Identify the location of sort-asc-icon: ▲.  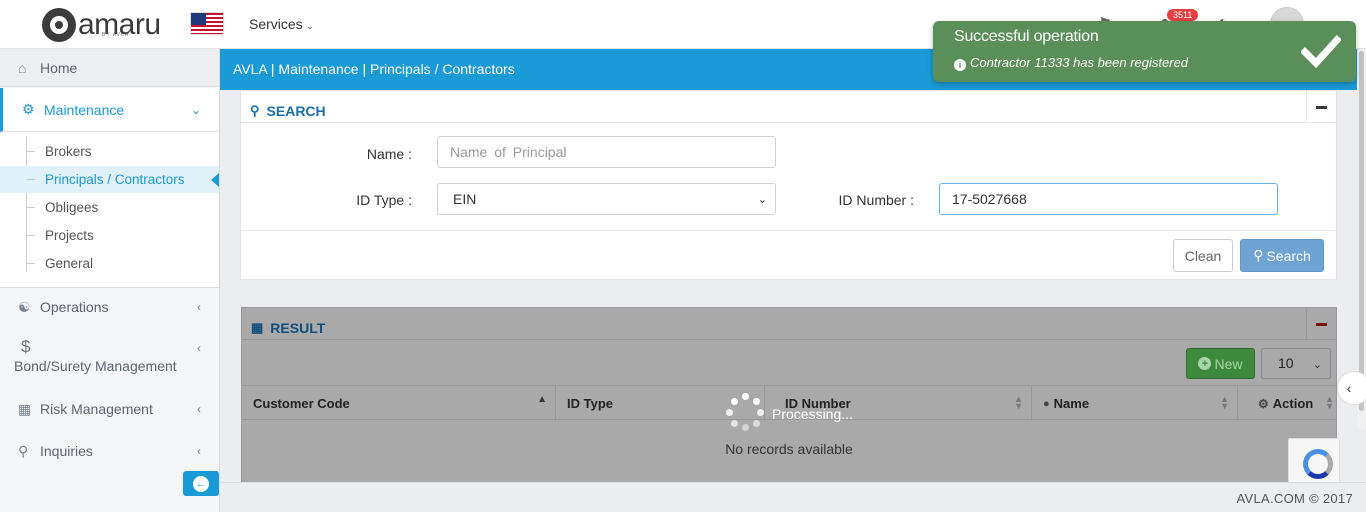
(542, 399).